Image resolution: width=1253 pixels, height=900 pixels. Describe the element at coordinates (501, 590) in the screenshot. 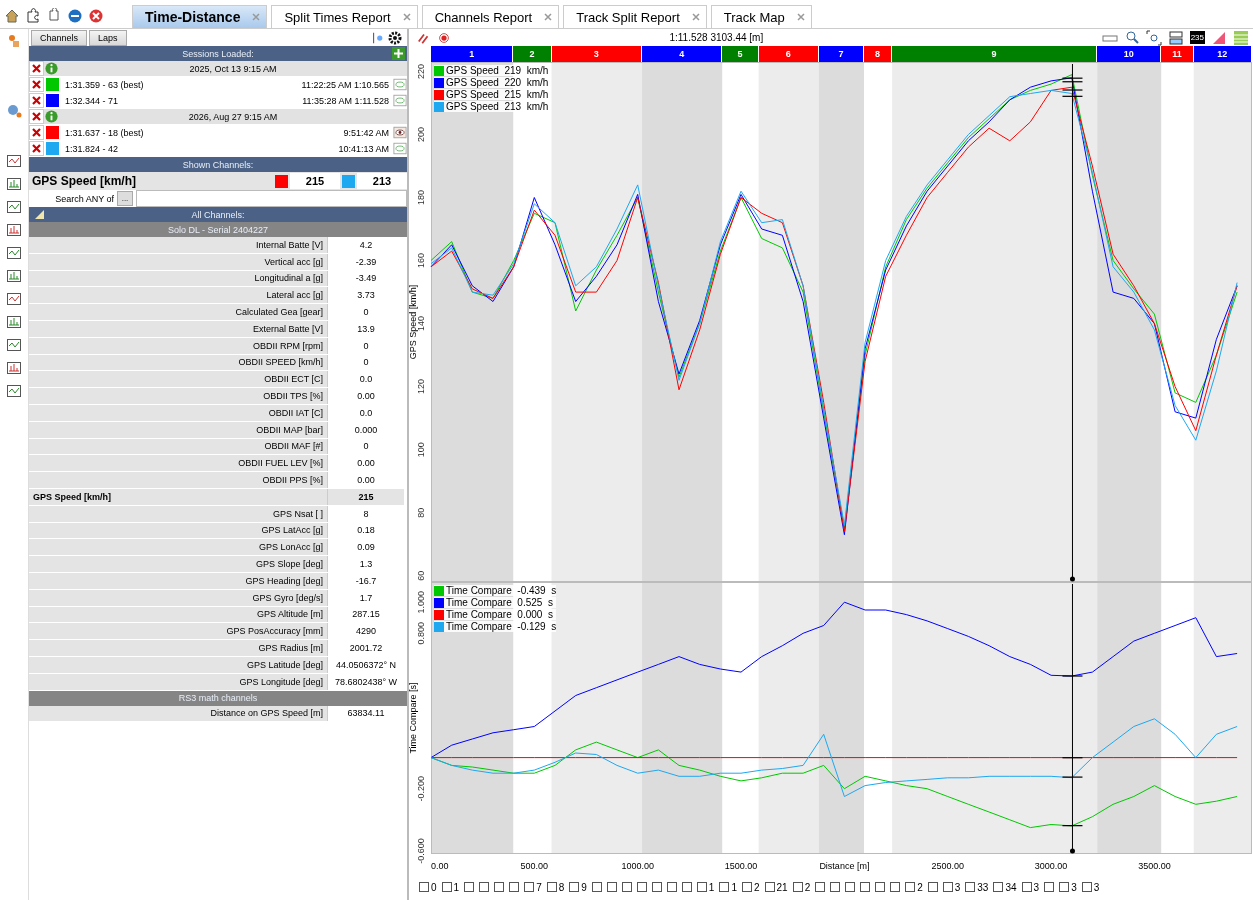

I see `legend-text: Time Compare -0.439 s` at that location.